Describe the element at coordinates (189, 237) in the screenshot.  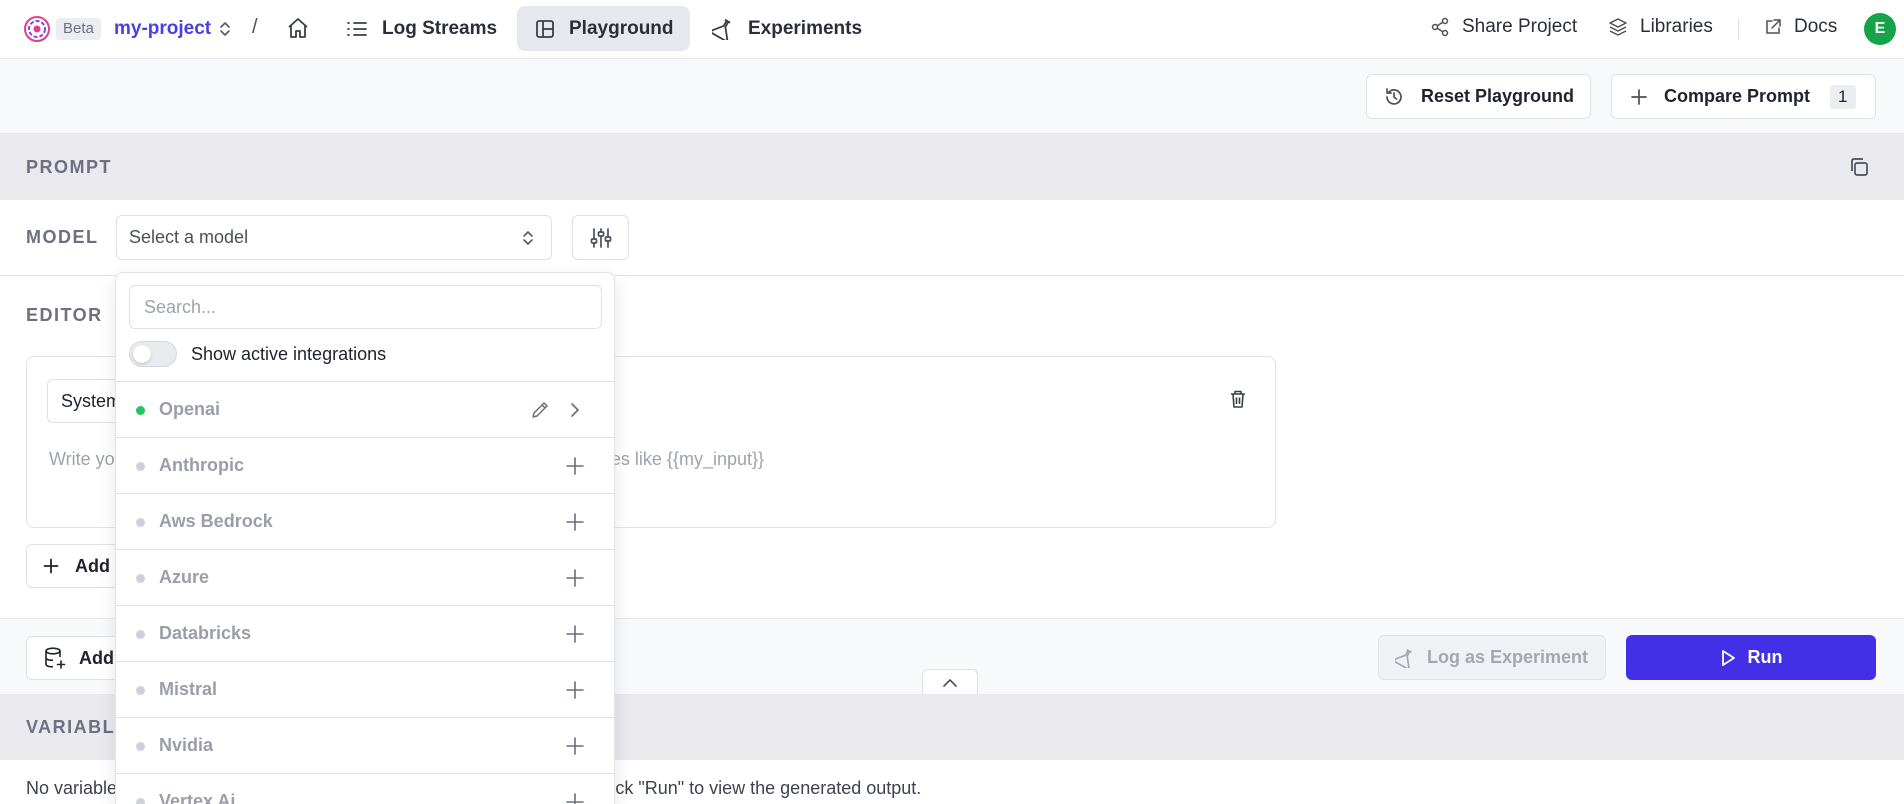
I see `model-select-value: Select a model` at that location.